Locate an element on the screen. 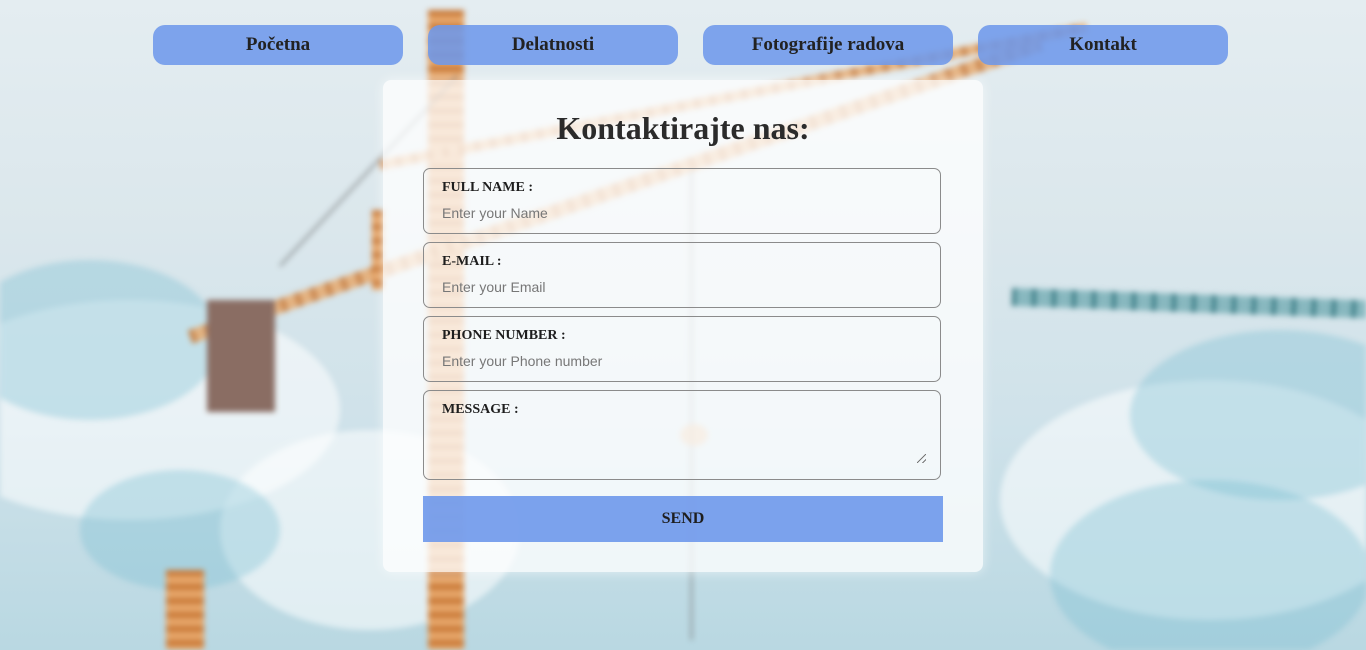 The image size is (1366, 650). message-textarea is located at coordinates (685, 444).